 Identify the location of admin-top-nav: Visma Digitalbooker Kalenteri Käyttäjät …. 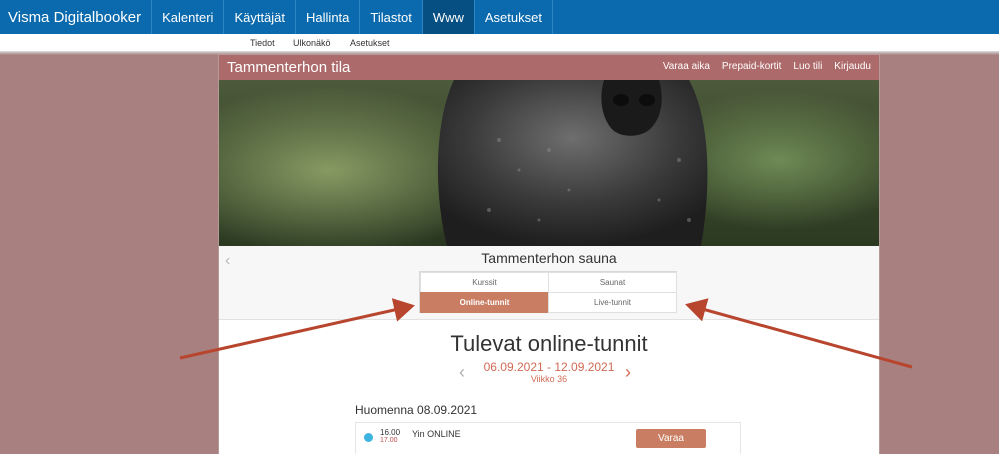
(499, 17).